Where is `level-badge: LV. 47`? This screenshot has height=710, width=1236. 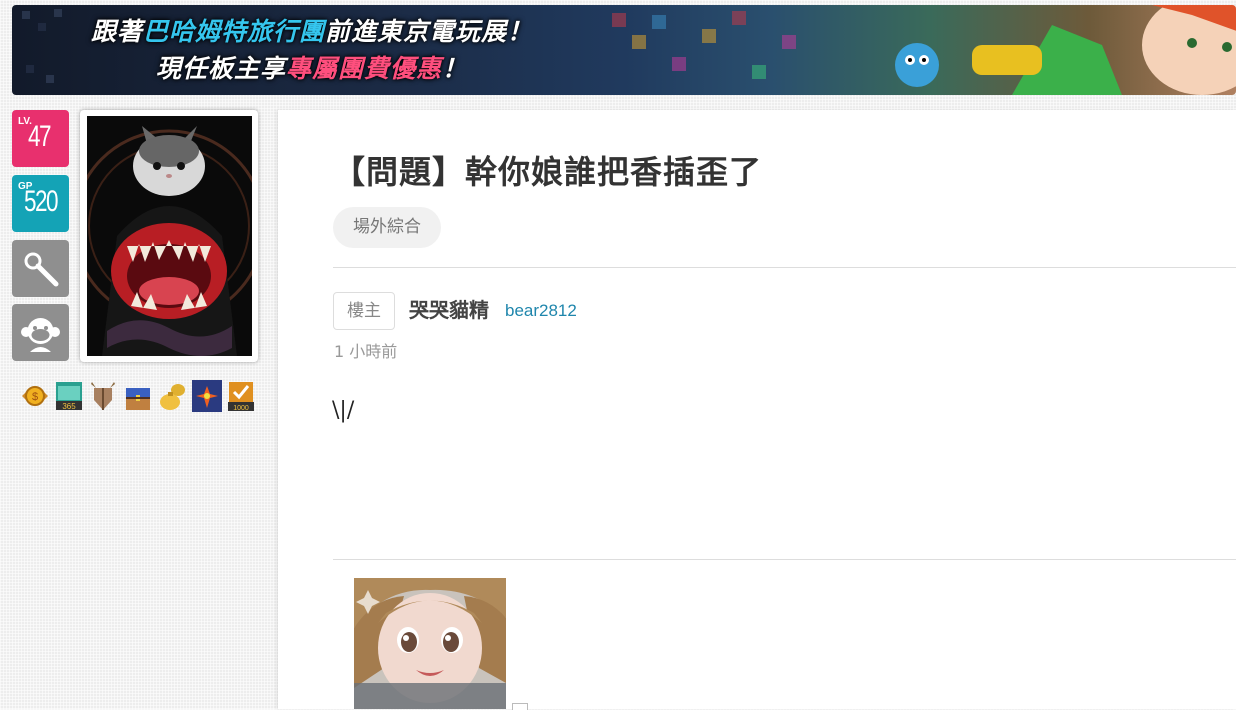
level-badge: LV. 47 is located at coordinates (40, 138).